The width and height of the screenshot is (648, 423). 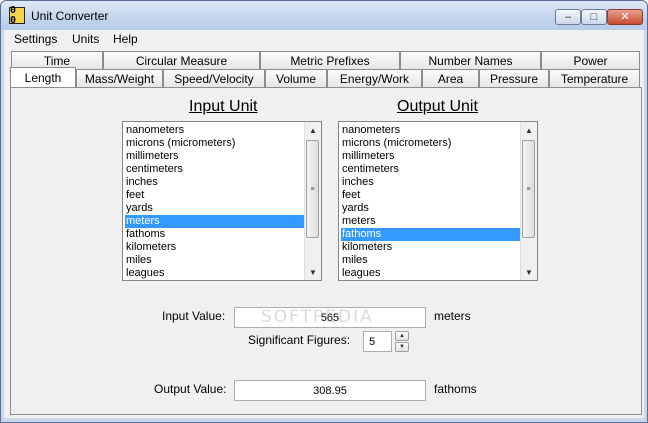 I want to click on tab-metric-prefixes: Metric Prefixes, so click(x=330, y=60).